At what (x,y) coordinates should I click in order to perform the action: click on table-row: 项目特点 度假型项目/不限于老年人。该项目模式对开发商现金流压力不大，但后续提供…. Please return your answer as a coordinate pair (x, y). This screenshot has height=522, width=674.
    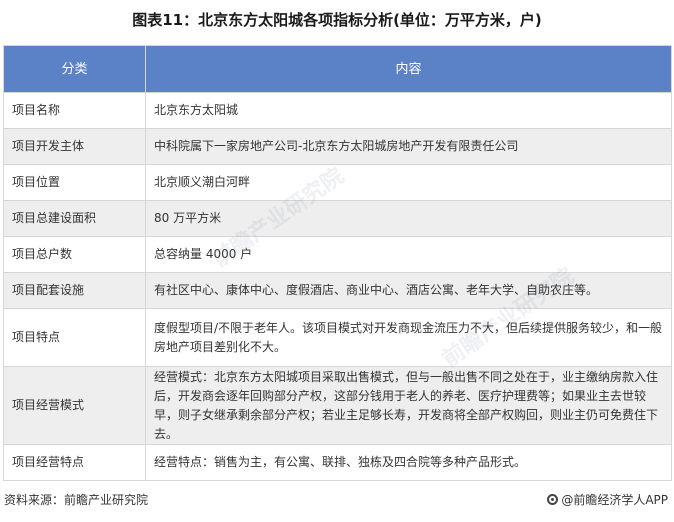
    Looking at the image, I should click on (337, 337).